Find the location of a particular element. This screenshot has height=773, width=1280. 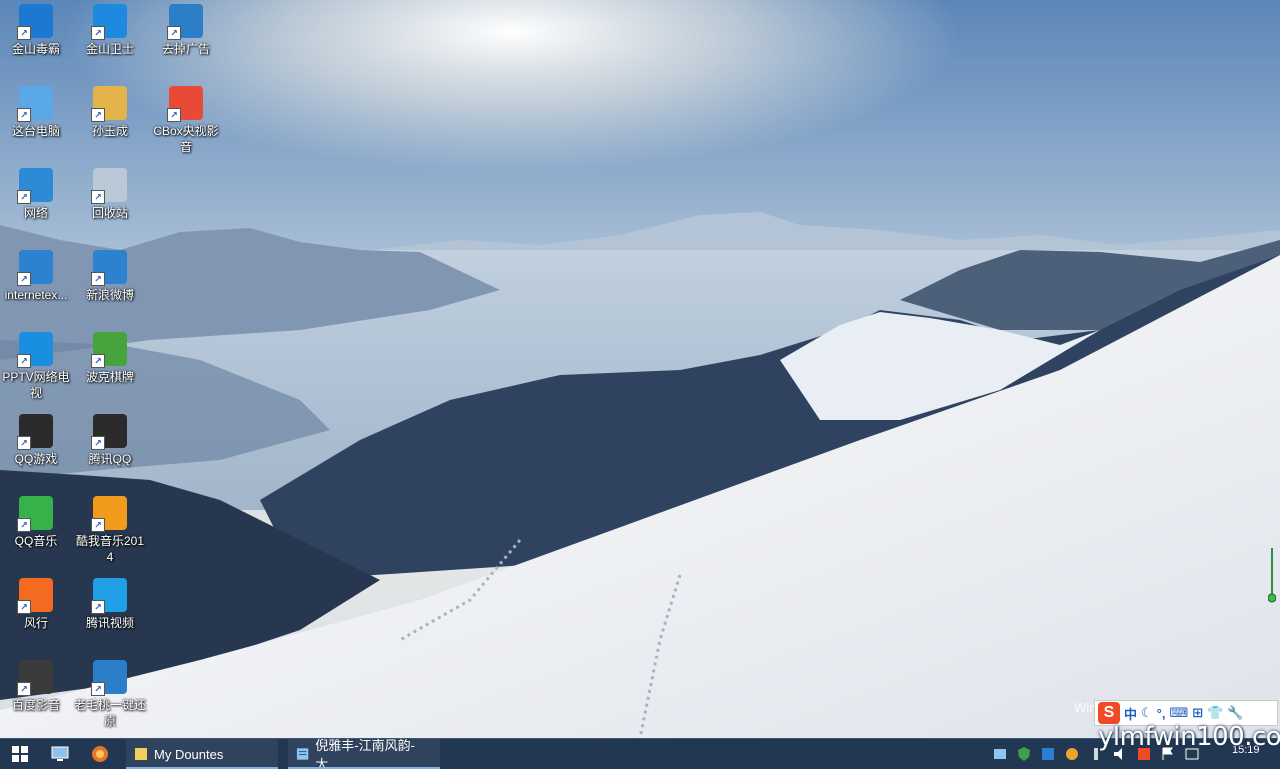

desktop-icon-label: 腾讯QQ is located at coordinates (110, 459).